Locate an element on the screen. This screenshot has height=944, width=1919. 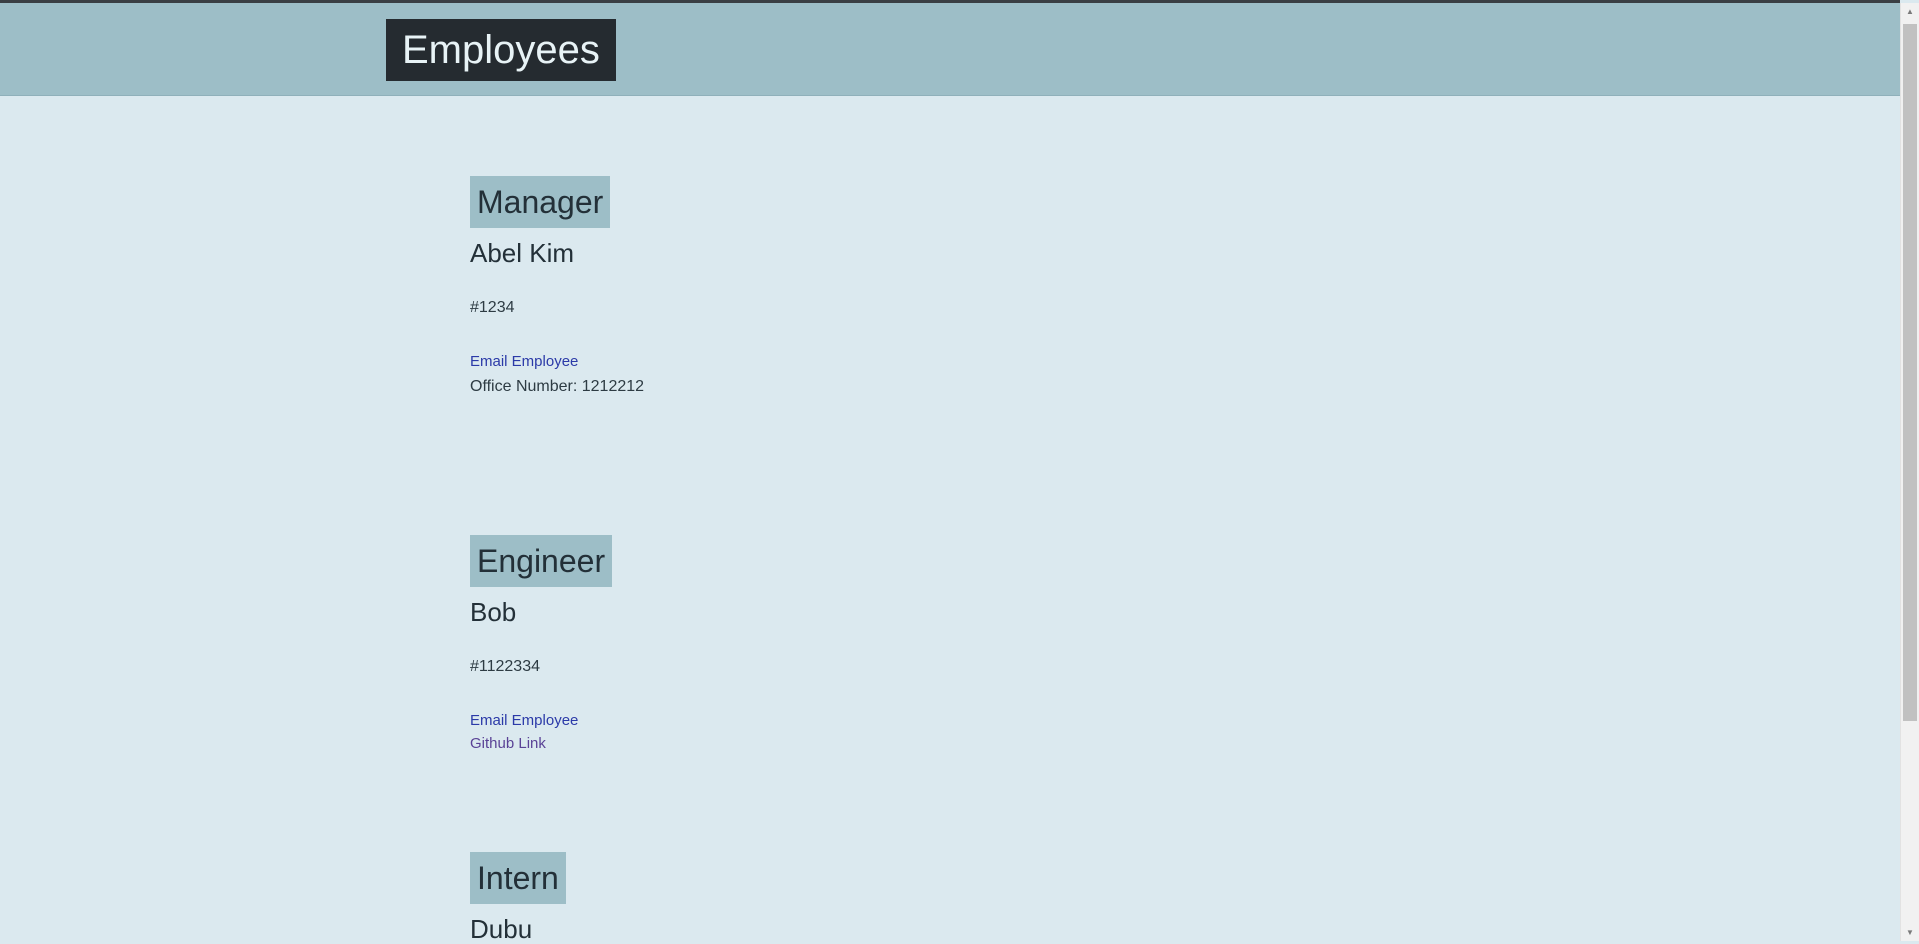
page-title: Employees is located at coordinates (501, 50).